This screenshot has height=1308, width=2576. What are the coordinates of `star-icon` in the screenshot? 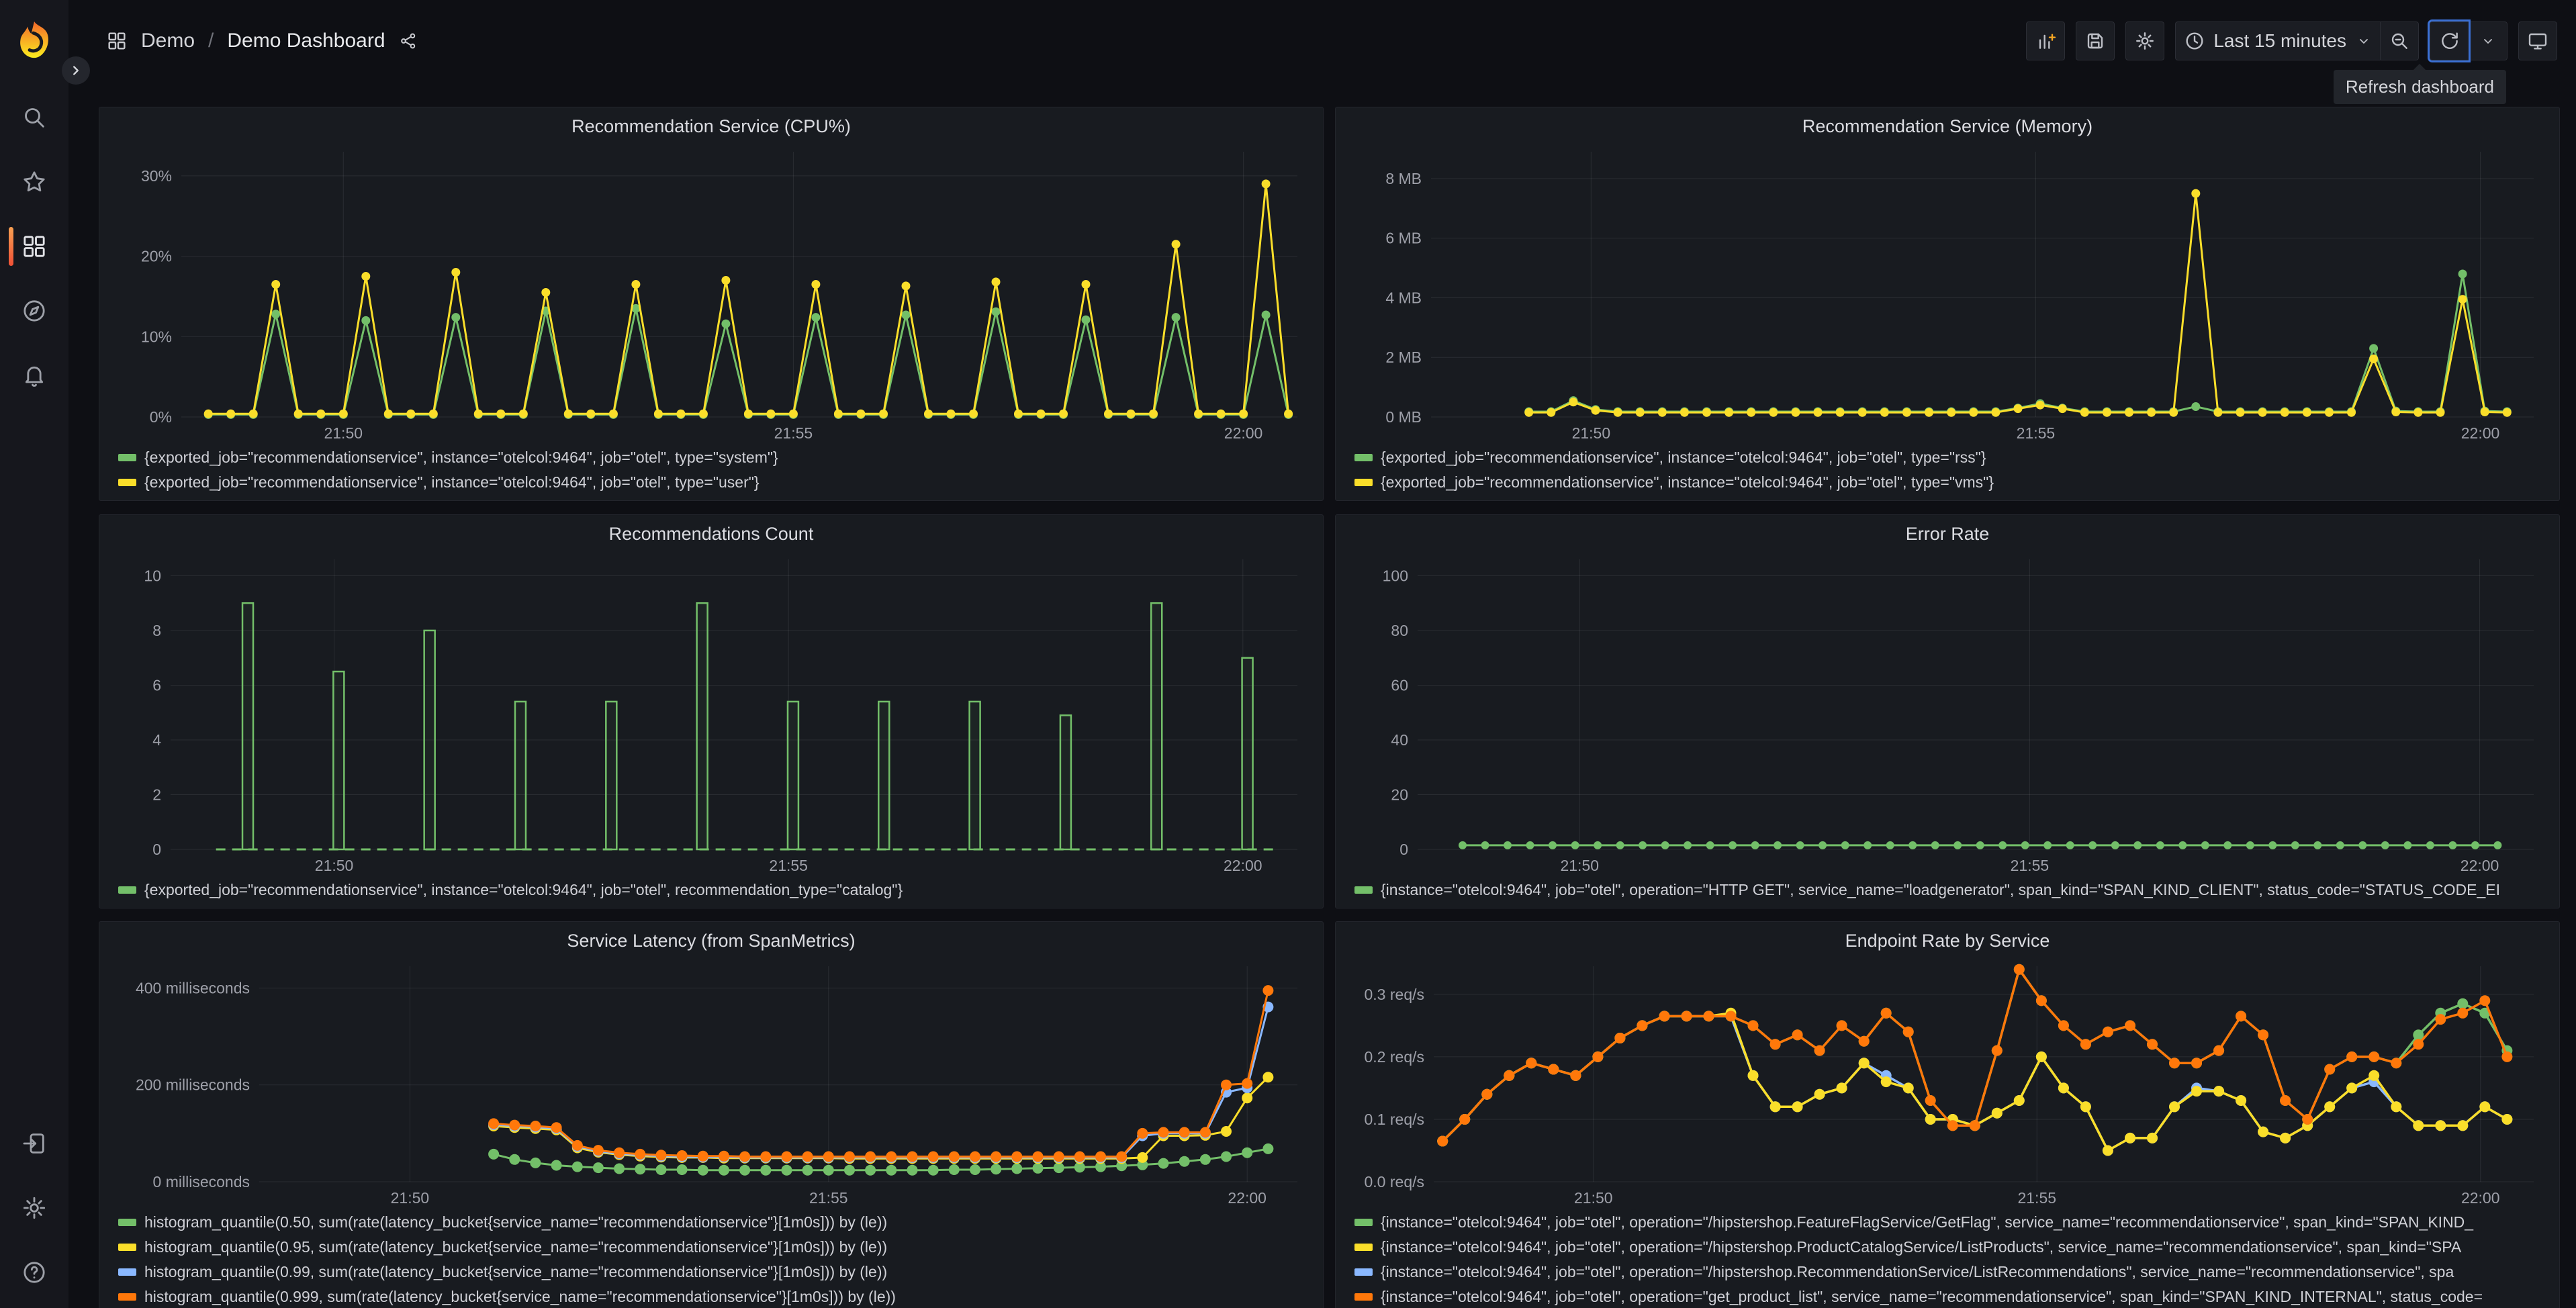 It's located at (34, 182).